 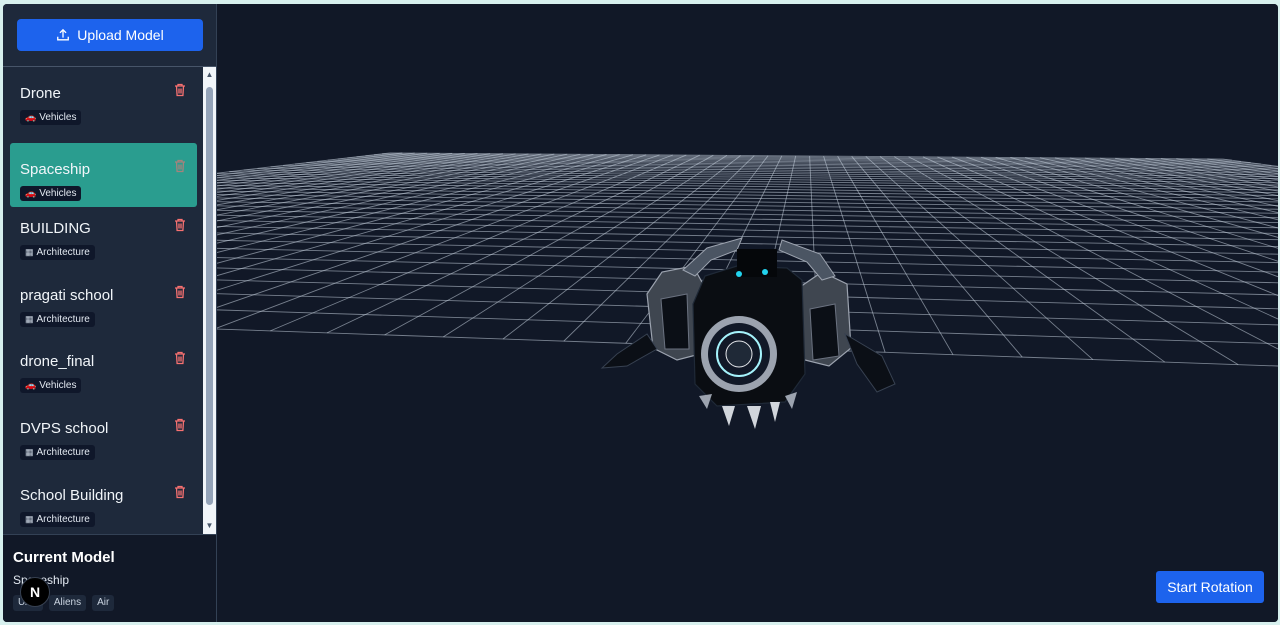 What do you see at coordinates (64, 557) in the screenshot?
I see `current-model-title: Current Model` at bounding box center [64, 557].